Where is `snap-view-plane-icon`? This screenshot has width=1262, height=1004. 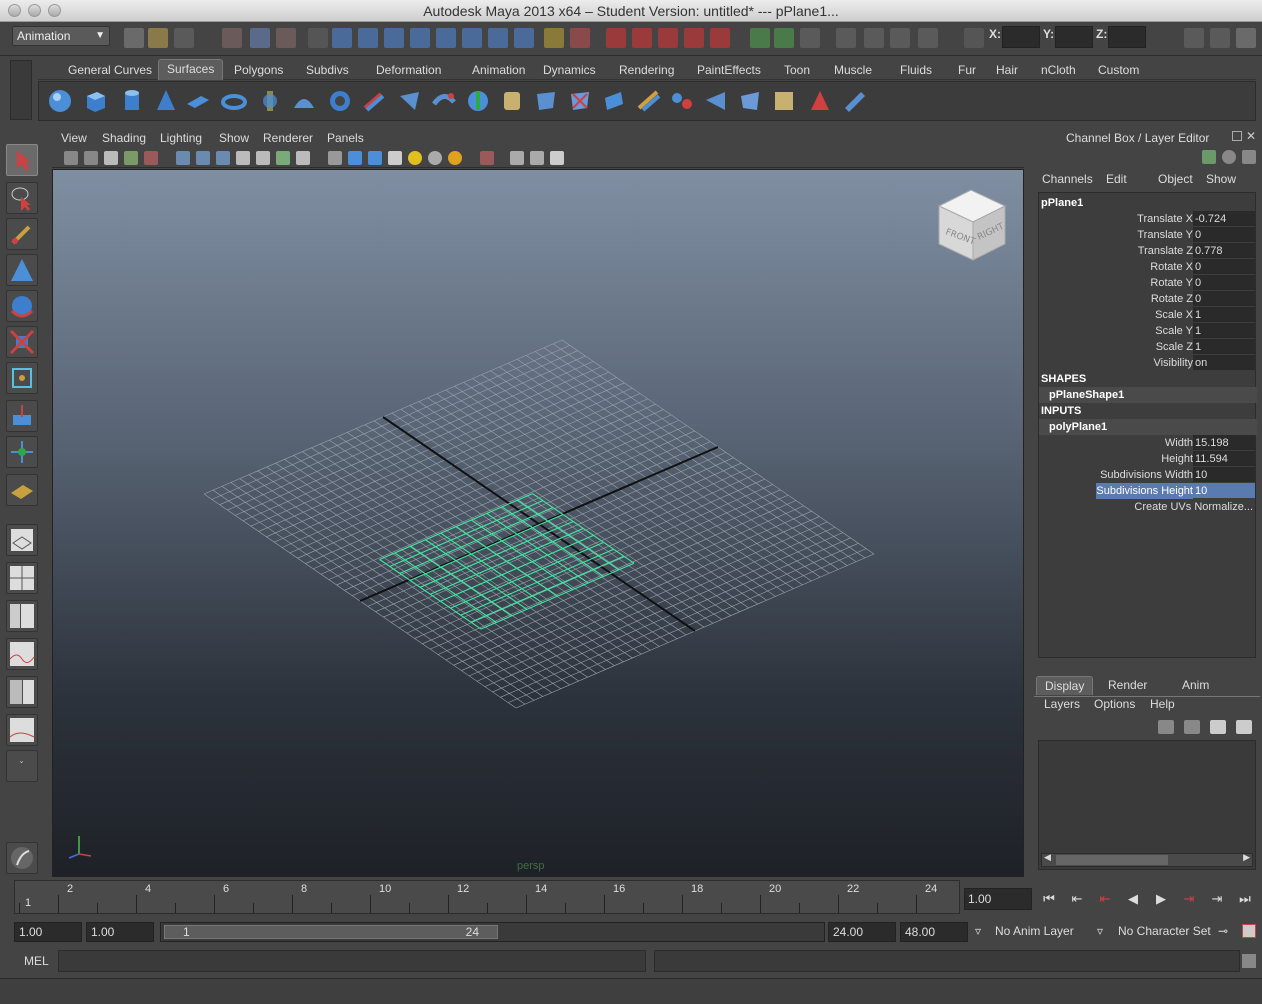 snap-view-plane-icon is located at coordinates (420, 38).